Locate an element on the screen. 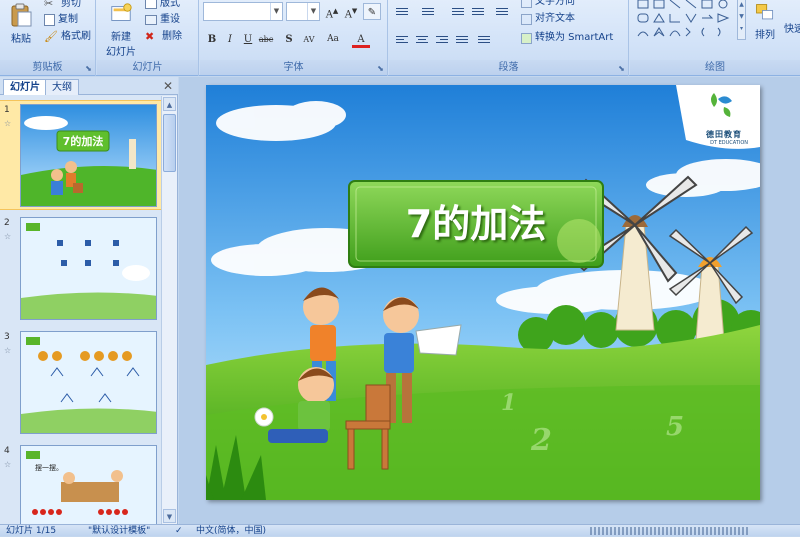 This screenshot has width=800, height=537. delete-label: 删除 is located at coordinates (172, 36).